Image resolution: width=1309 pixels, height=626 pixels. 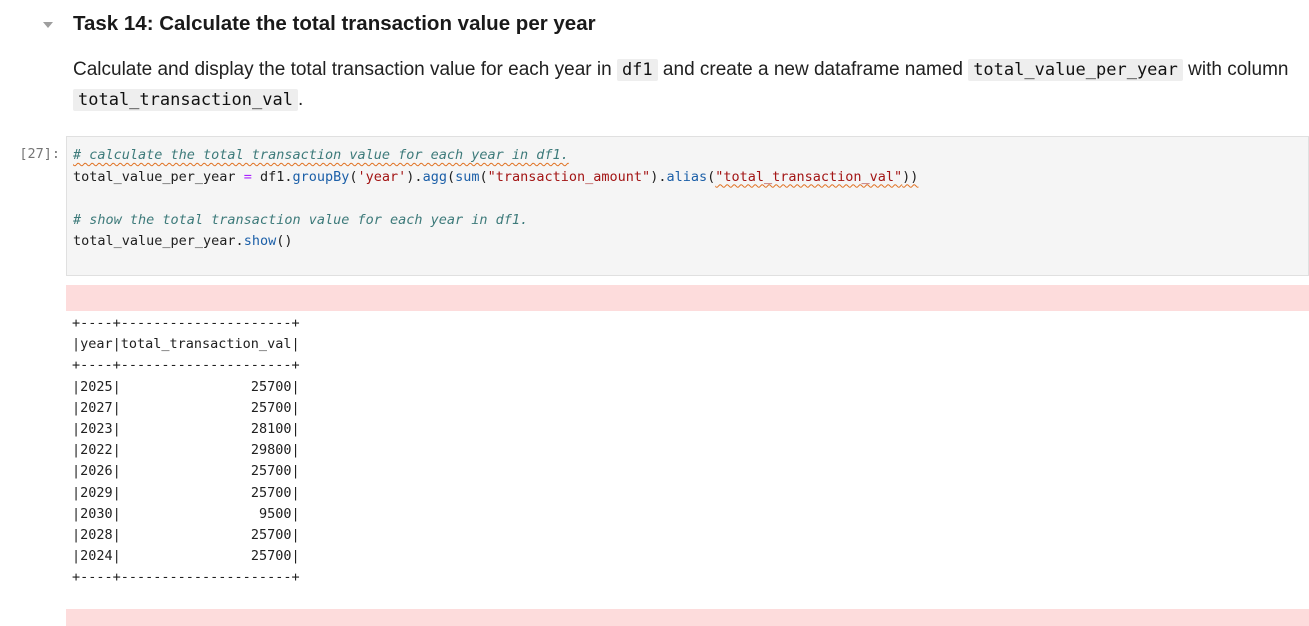 What do you see at coordinates (96, 556) in the screenshot?
I see `row-year: 2024` at bounding box center [96, 556].